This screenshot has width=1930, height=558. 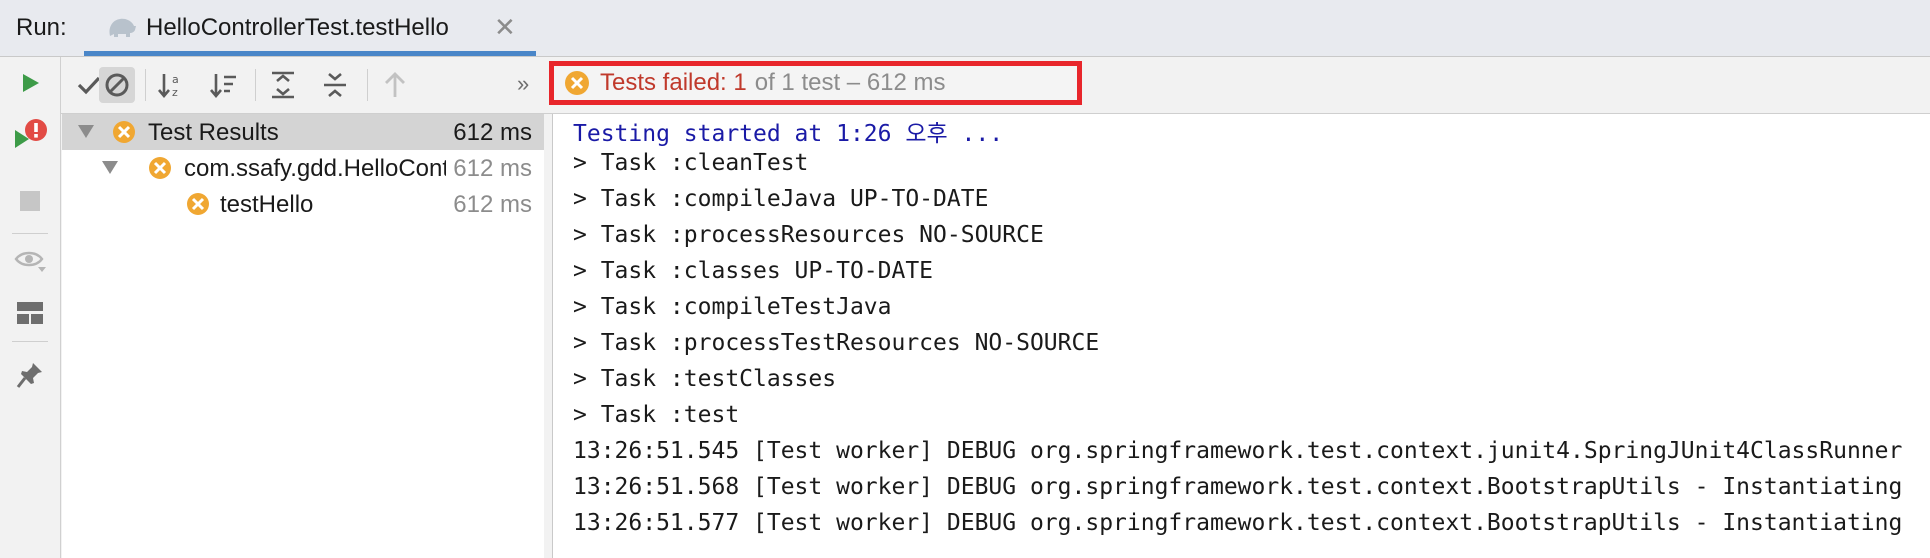 I want to click on tree-row-test-class: com.ssafy.gdd.HelloControllerTest 612 ms, so click(x=303, y=168).